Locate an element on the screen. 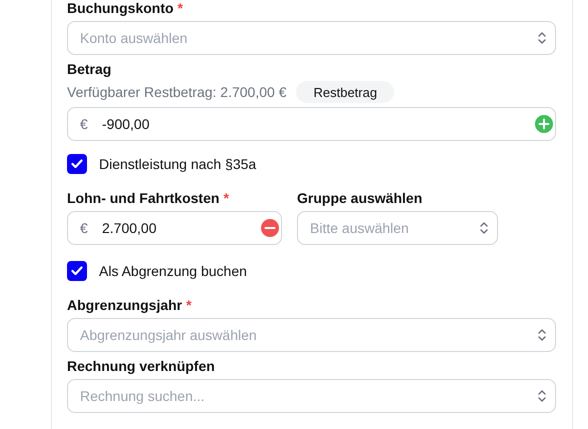 The width and height of the screenshot is (588, 429). amount-value: 2.700,00 is located at coordinates (129, 228).